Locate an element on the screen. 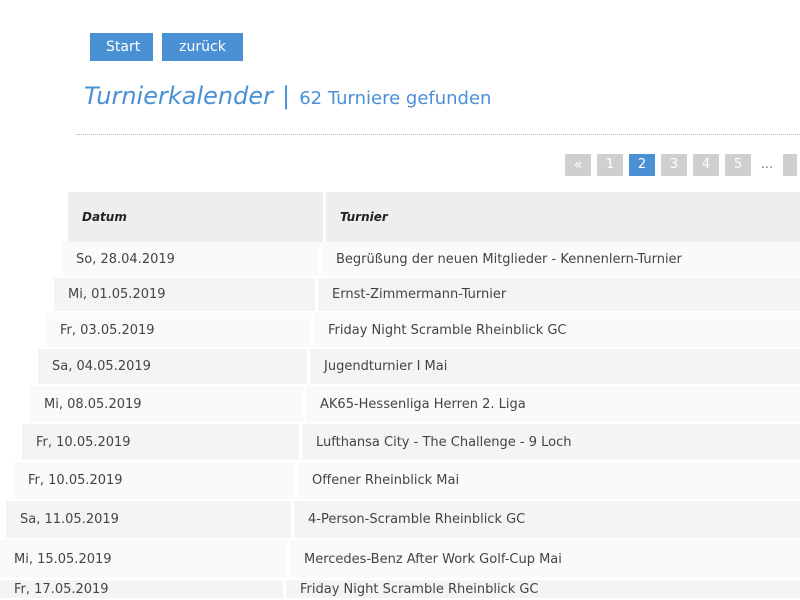  row-tournament-link: Jugendturnier I Mai is located at coordinates (555, 366).